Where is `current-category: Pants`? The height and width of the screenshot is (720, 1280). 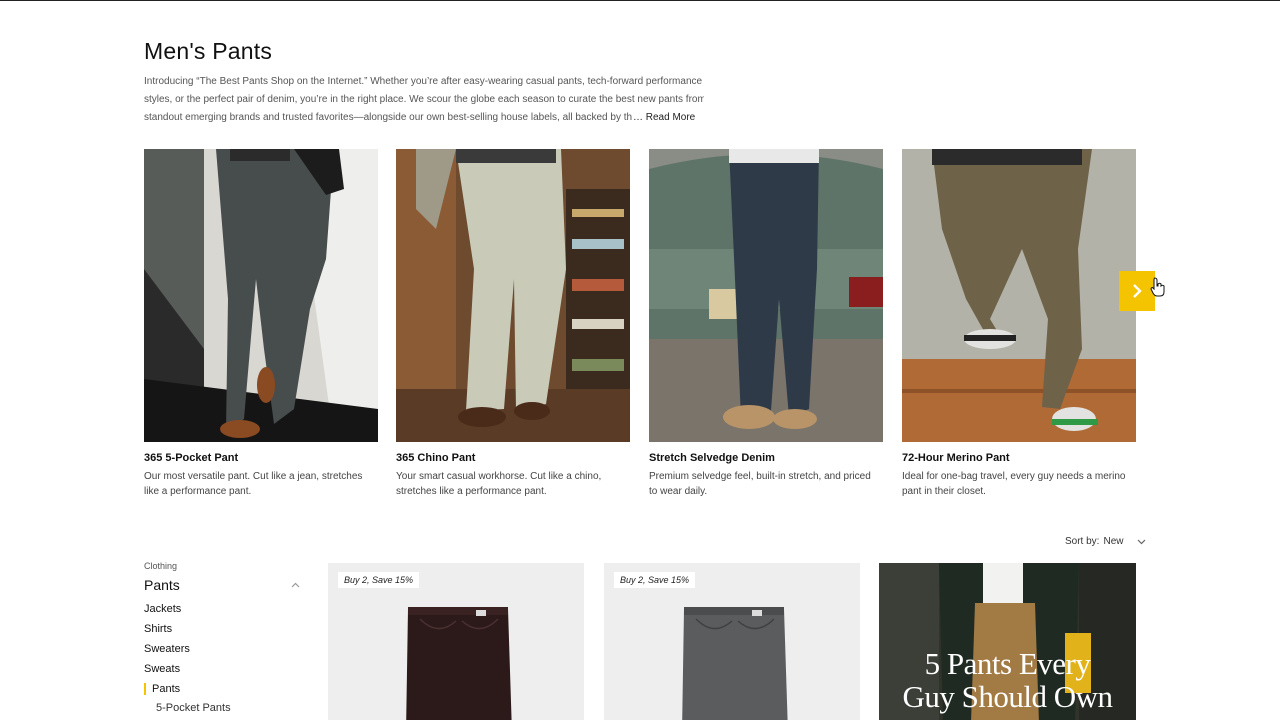 current-category: Pants is located at coordinates (222, 585).